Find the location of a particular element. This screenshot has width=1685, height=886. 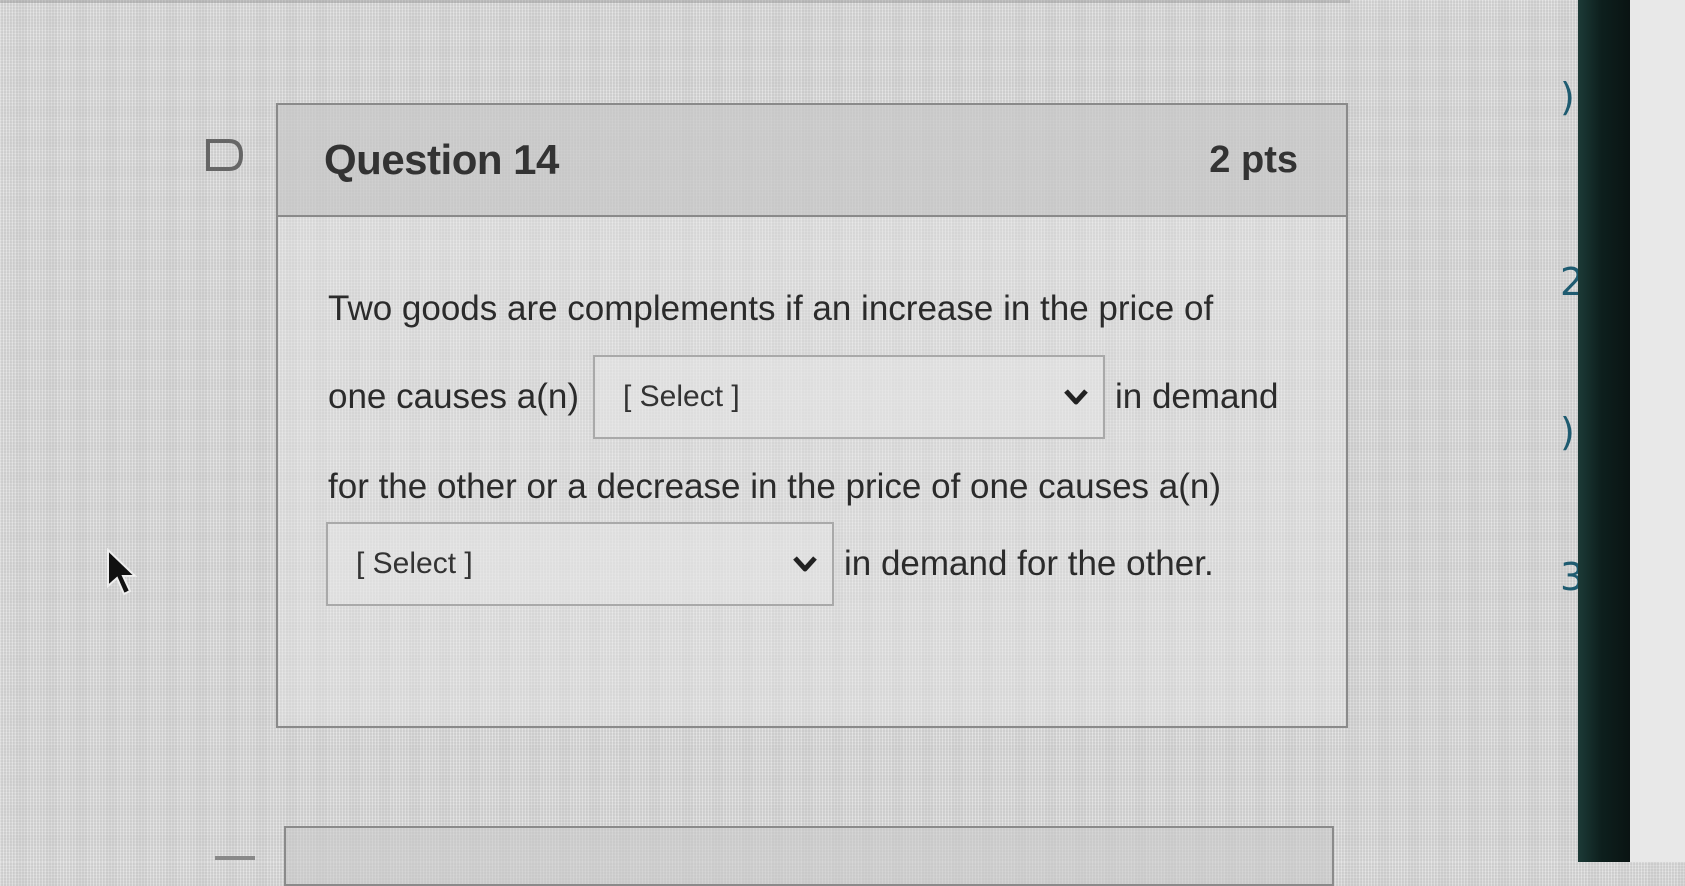

next-flag-icon is located at coordinates (235, 863).